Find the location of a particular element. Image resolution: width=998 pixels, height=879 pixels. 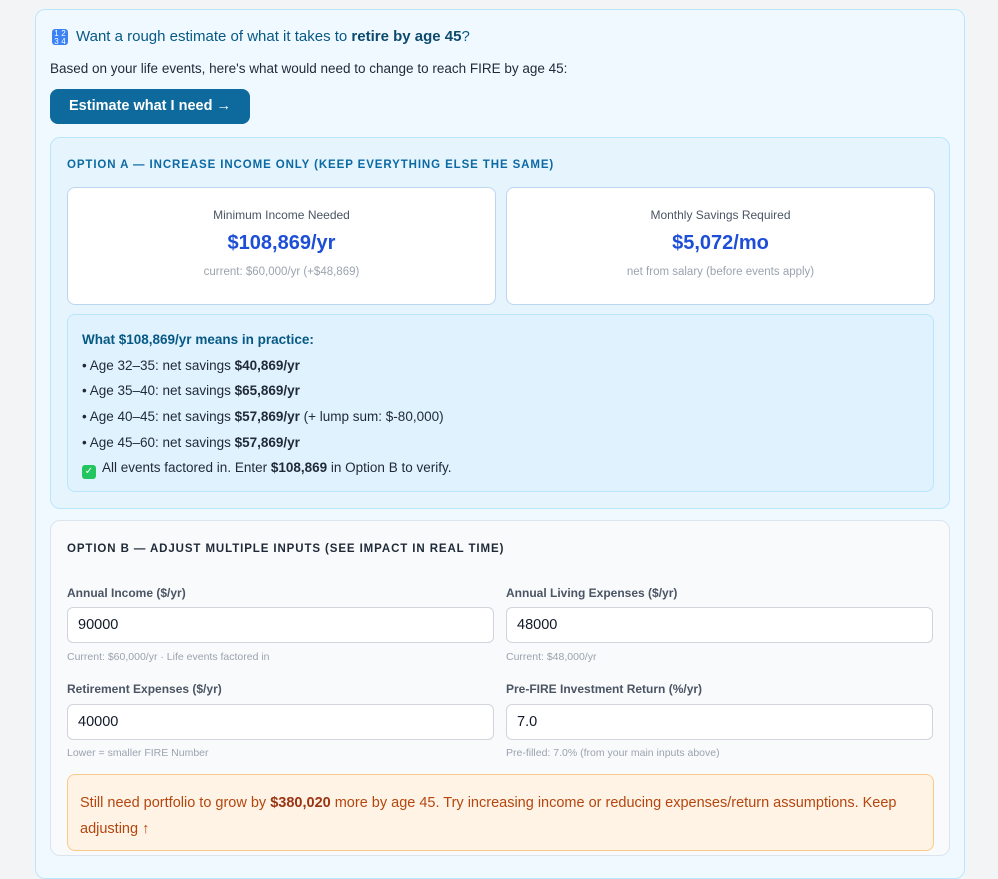

investment-return-input is located at coordinates (719, 722).